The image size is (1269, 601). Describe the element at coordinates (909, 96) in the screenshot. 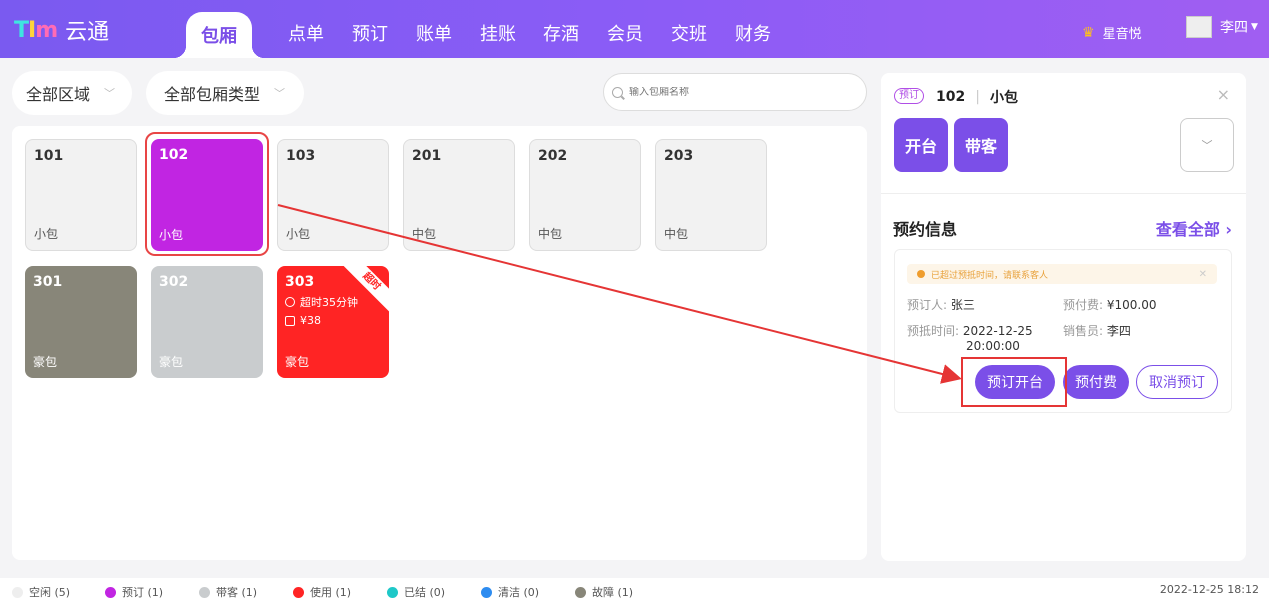

I see `status-badge: 预订` at that location.